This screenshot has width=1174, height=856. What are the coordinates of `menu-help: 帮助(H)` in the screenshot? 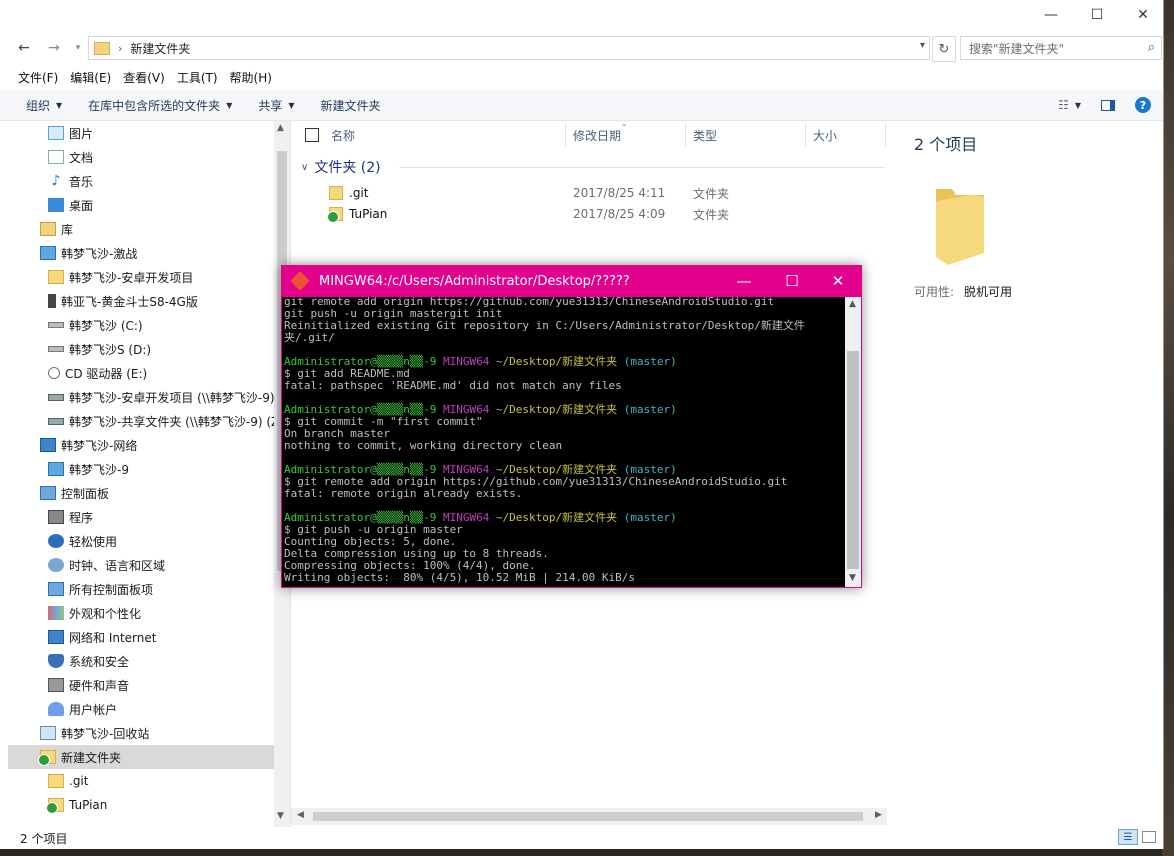 It's located at (251, 78).